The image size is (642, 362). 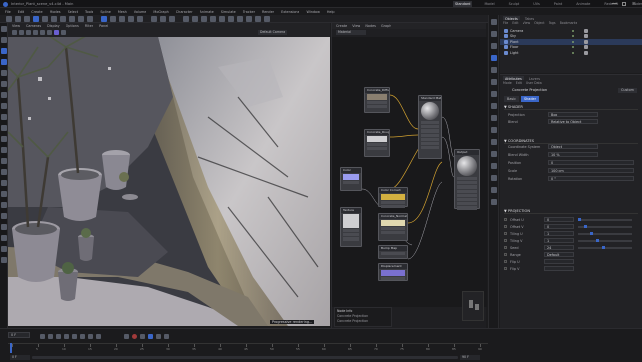 I want to click on layout-tab-redshift: Redshift, so click(x=611, y=4).